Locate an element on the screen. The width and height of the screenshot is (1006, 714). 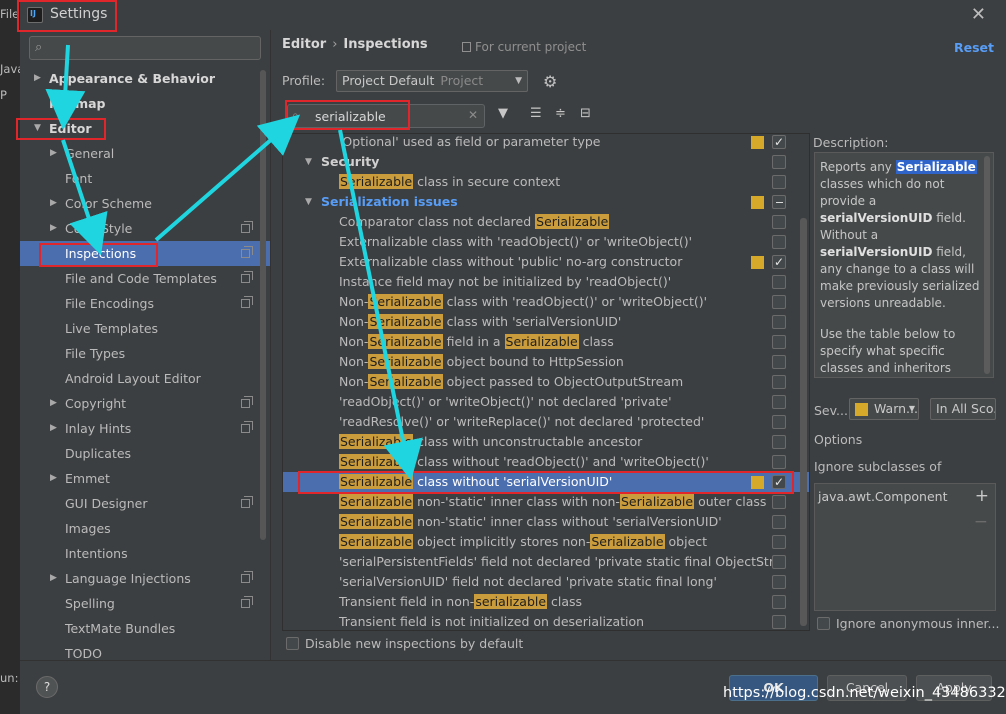
sidebar-item-keymap: Keymap is located at coordinates (145, 103).